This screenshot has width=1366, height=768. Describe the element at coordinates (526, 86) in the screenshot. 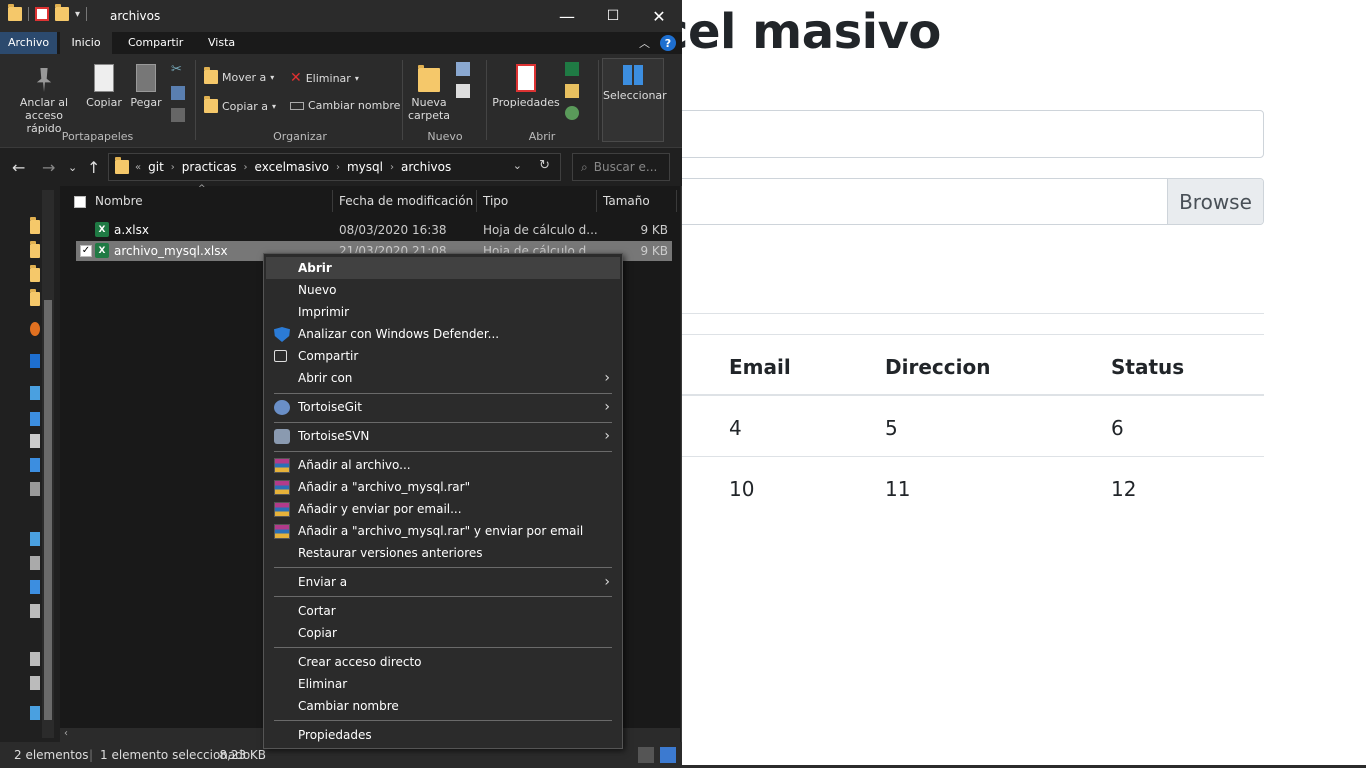

I see `properties-button: Propiedades` at that location.